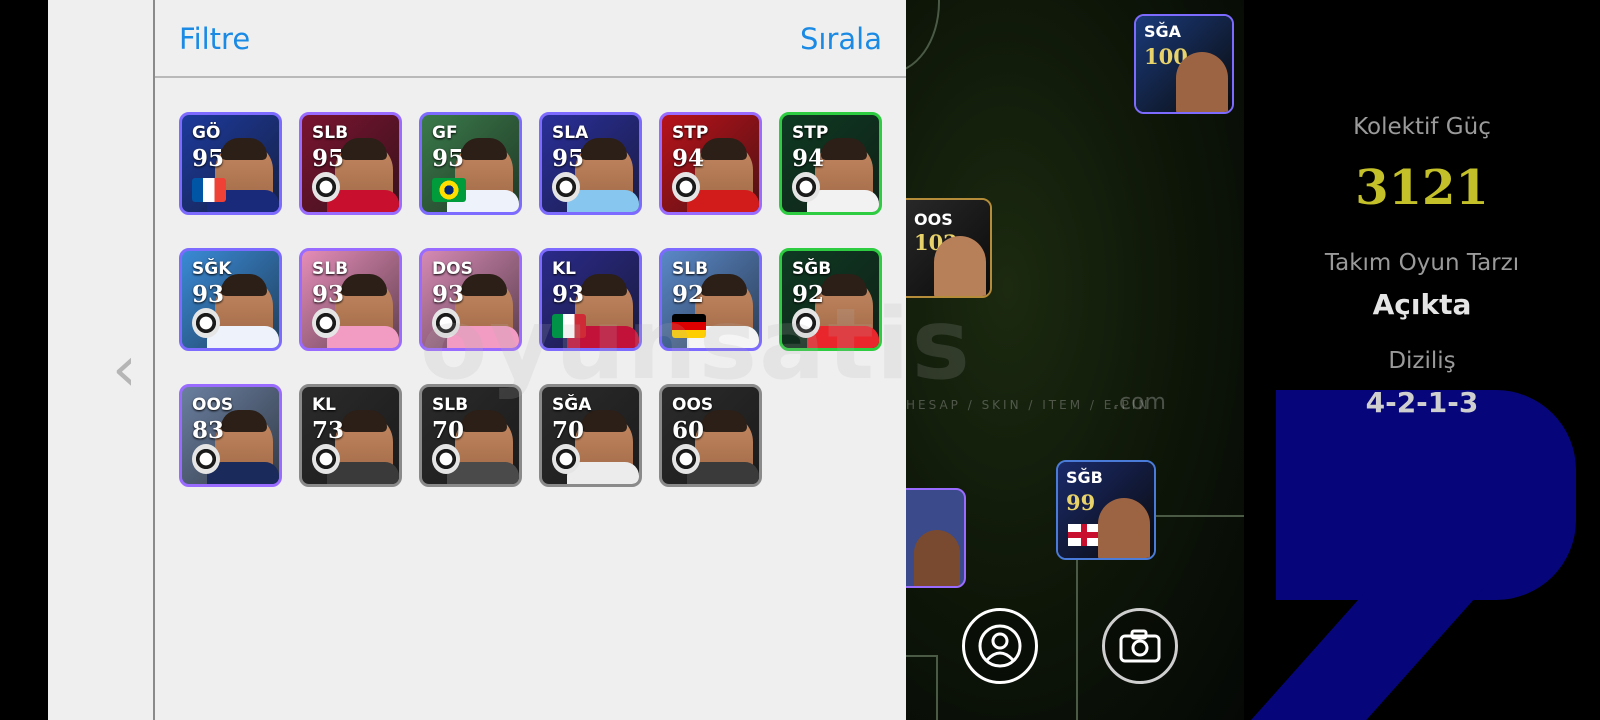 Image resolution: width=1600 pixels, height=720 pixels. I want to click on formation-label: Diziliş, so click(1422, 361).